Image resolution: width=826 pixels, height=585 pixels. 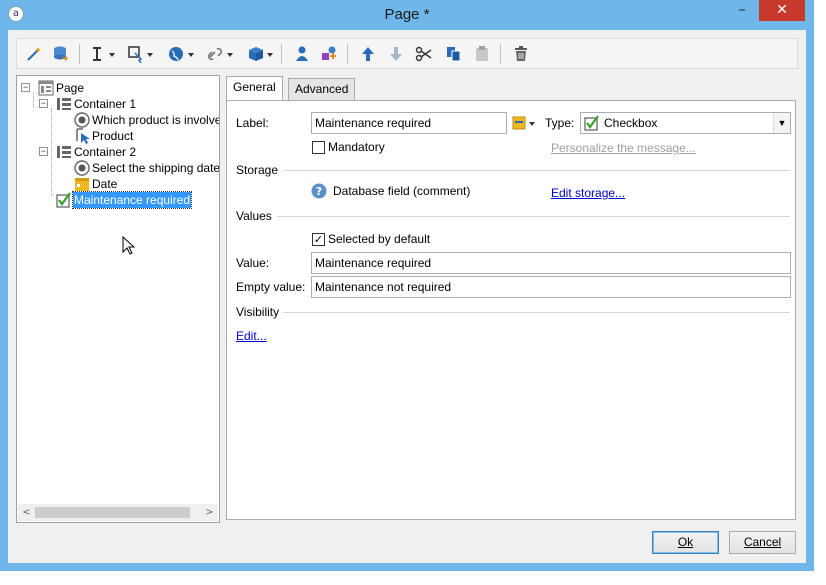 What do you see at coordinates (407, 53) in the screenshot?
I see `toolbar` at bounding box center [407, 53].